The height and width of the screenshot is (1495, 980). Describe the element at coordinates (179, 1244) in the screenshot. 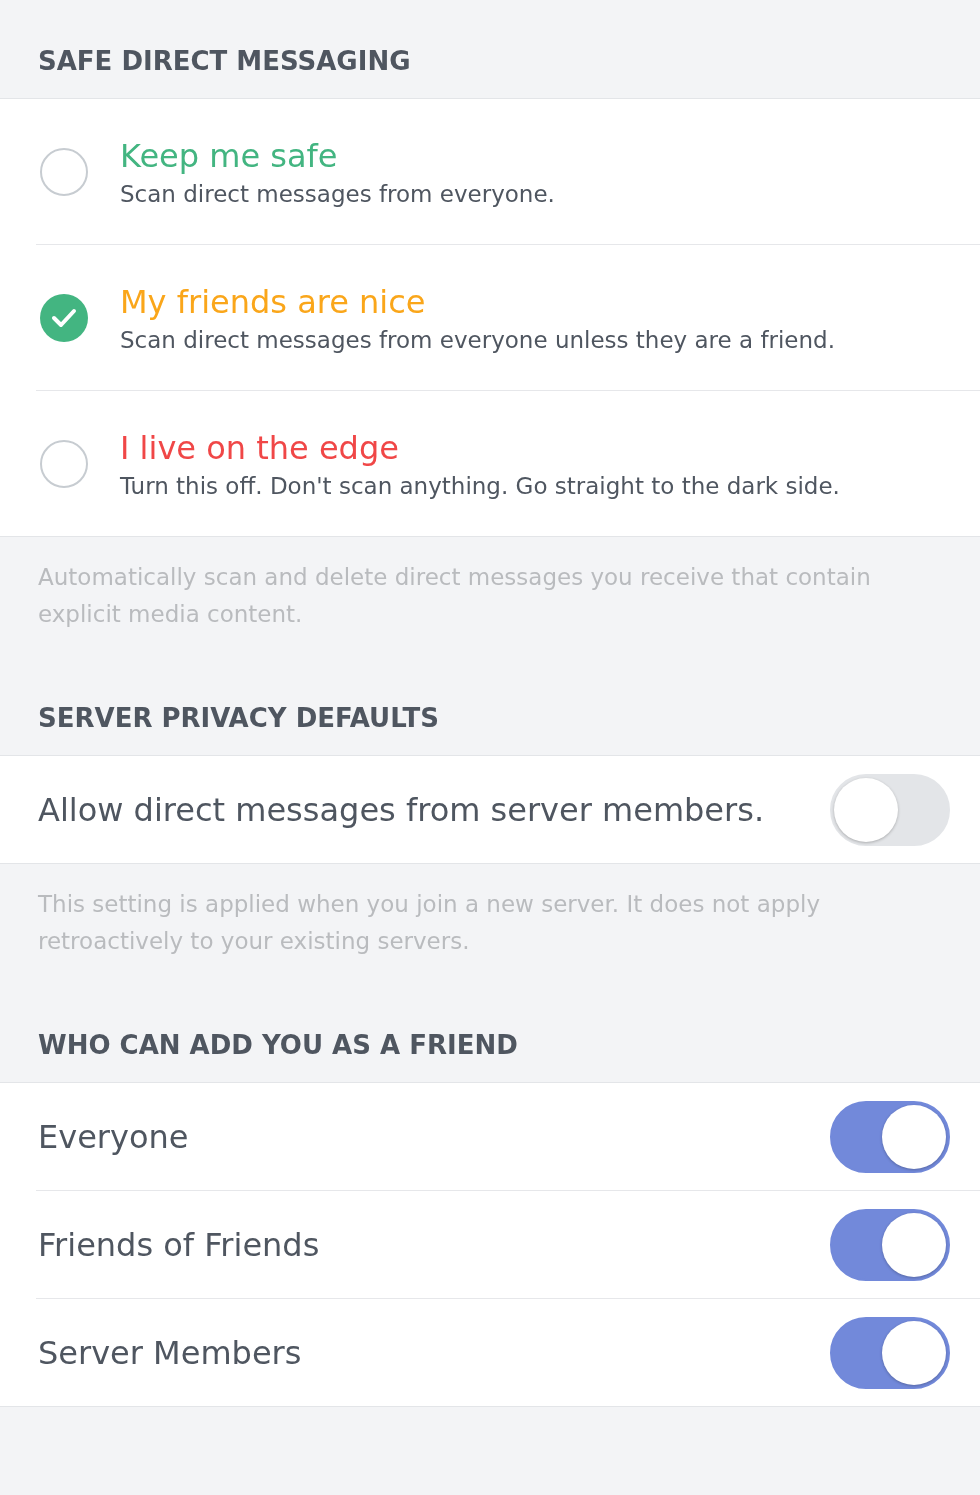

I see `toggle-label: Friends of Friends` at that location.